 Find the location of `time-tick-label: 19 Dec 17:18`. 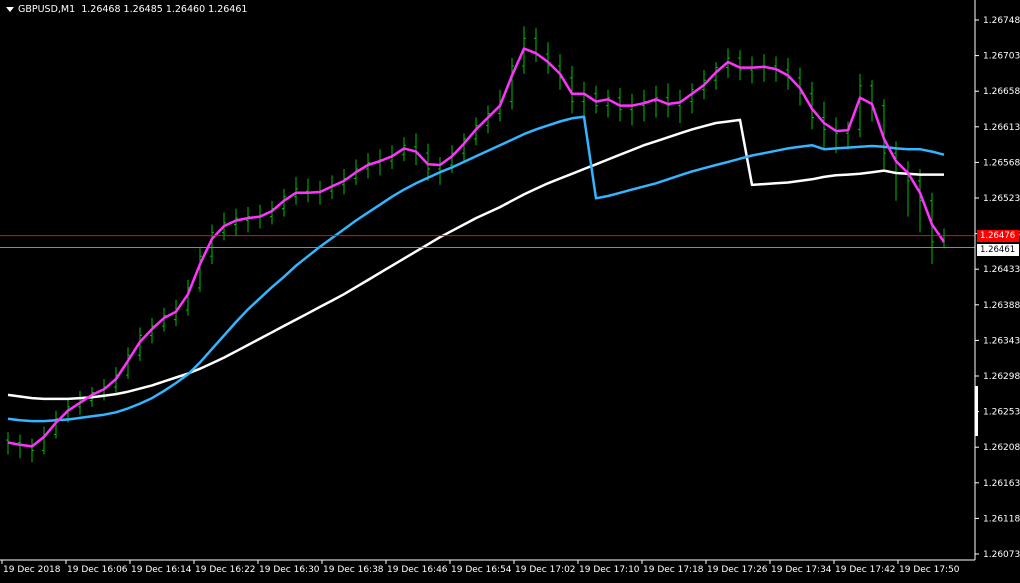

time-tick-label: 19 Dec 17:18 is located at coordinates (673, 570).